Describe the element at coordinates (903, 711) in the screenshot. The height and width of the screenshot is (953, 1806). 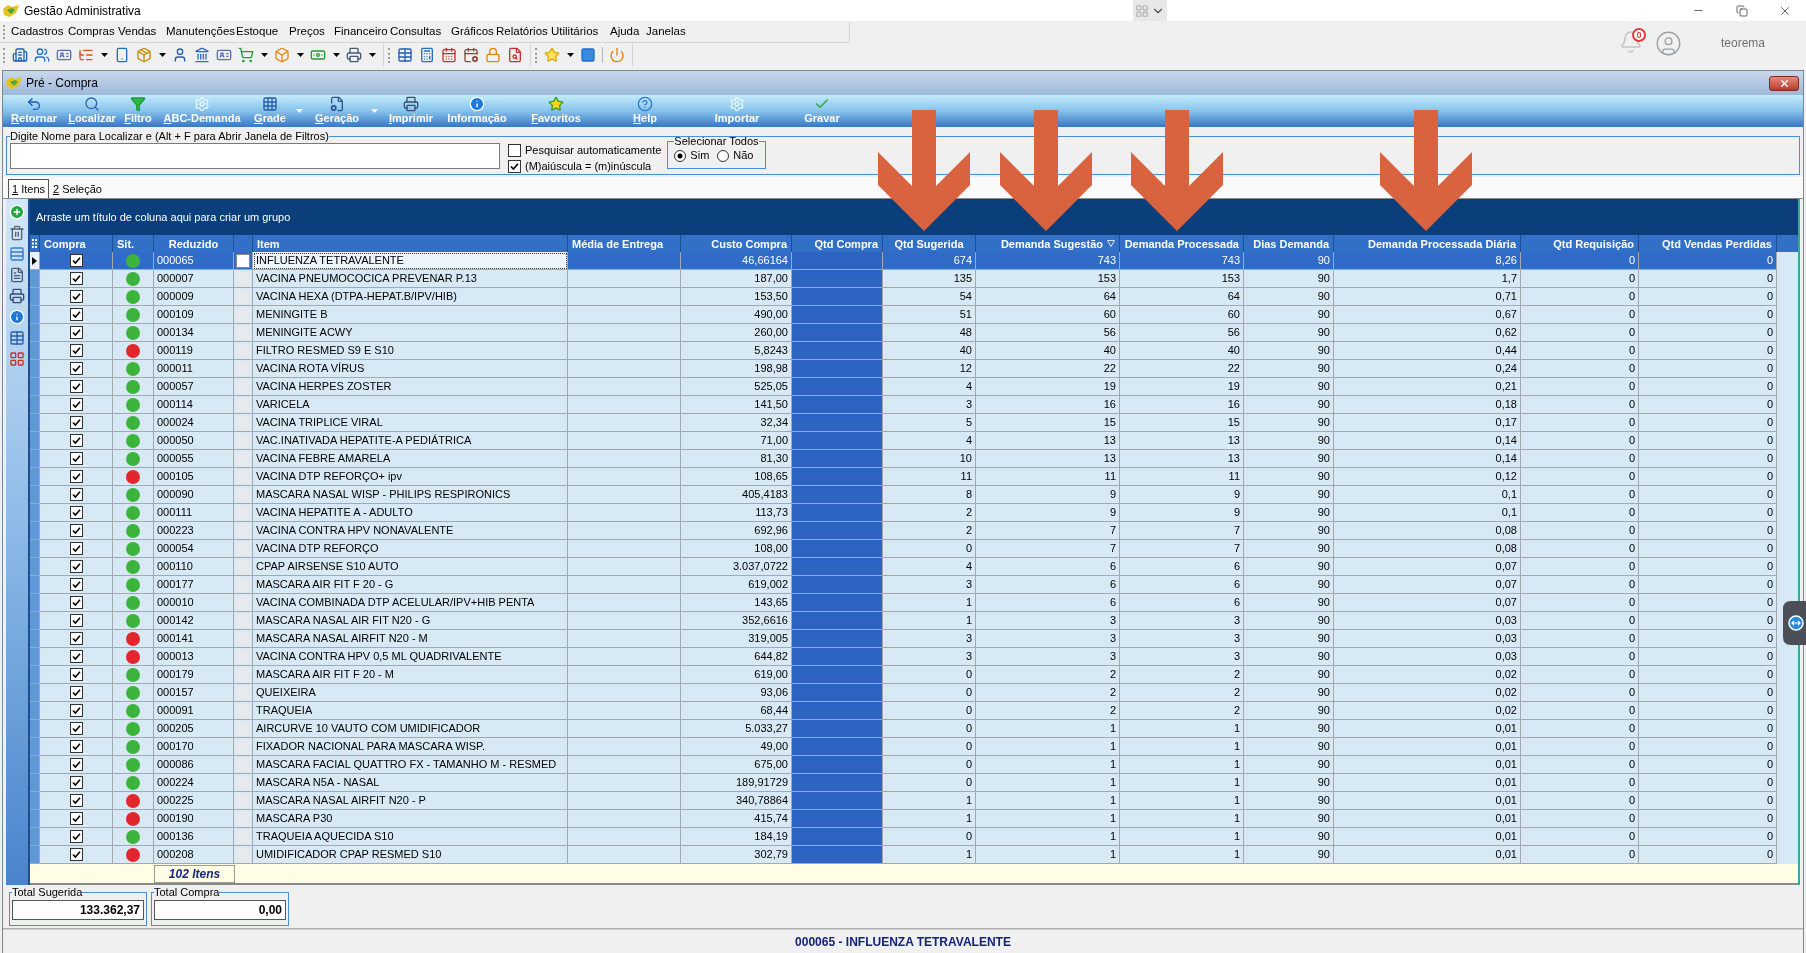
I see `table-row: 000091 TRAQUEIA 68,44 0 2 2 90 0,02 0 0` at that location.